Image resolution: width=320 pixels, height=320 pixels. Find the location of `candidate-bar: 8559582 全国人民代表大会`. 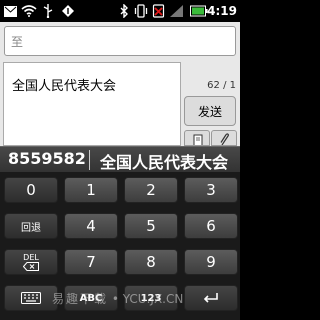

candidate-bar: 8559582 全国人民代表大会 is located at coordinates (120, 159).